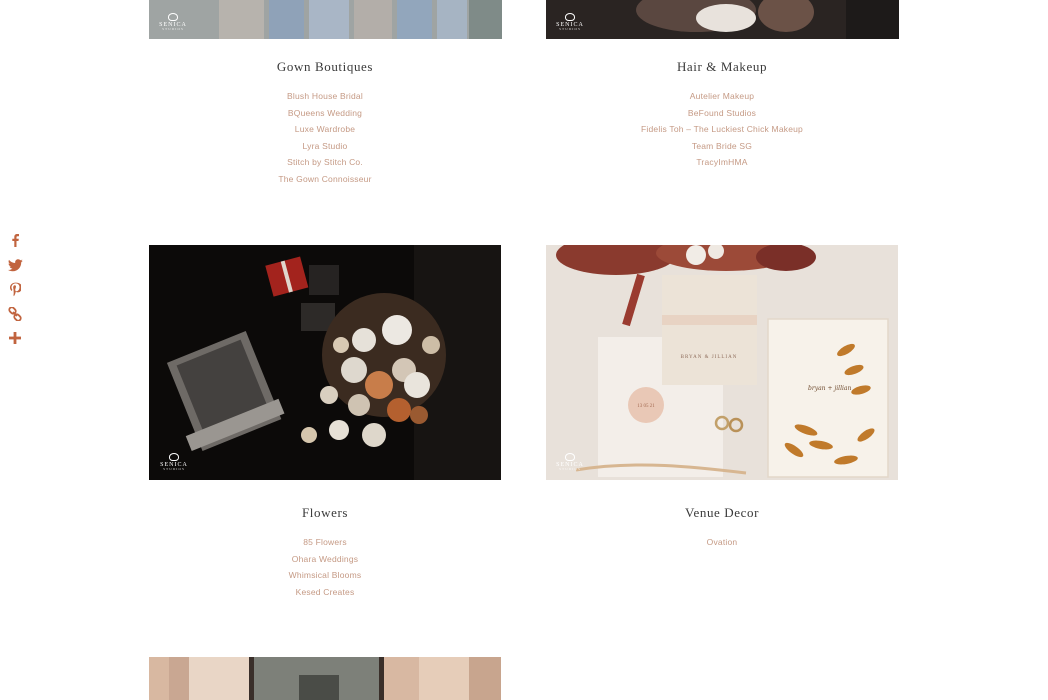 The height and width of the screenshot is (700, 1048). I want to click on vendor-link: Blush House Bridal, so click(325, 96).